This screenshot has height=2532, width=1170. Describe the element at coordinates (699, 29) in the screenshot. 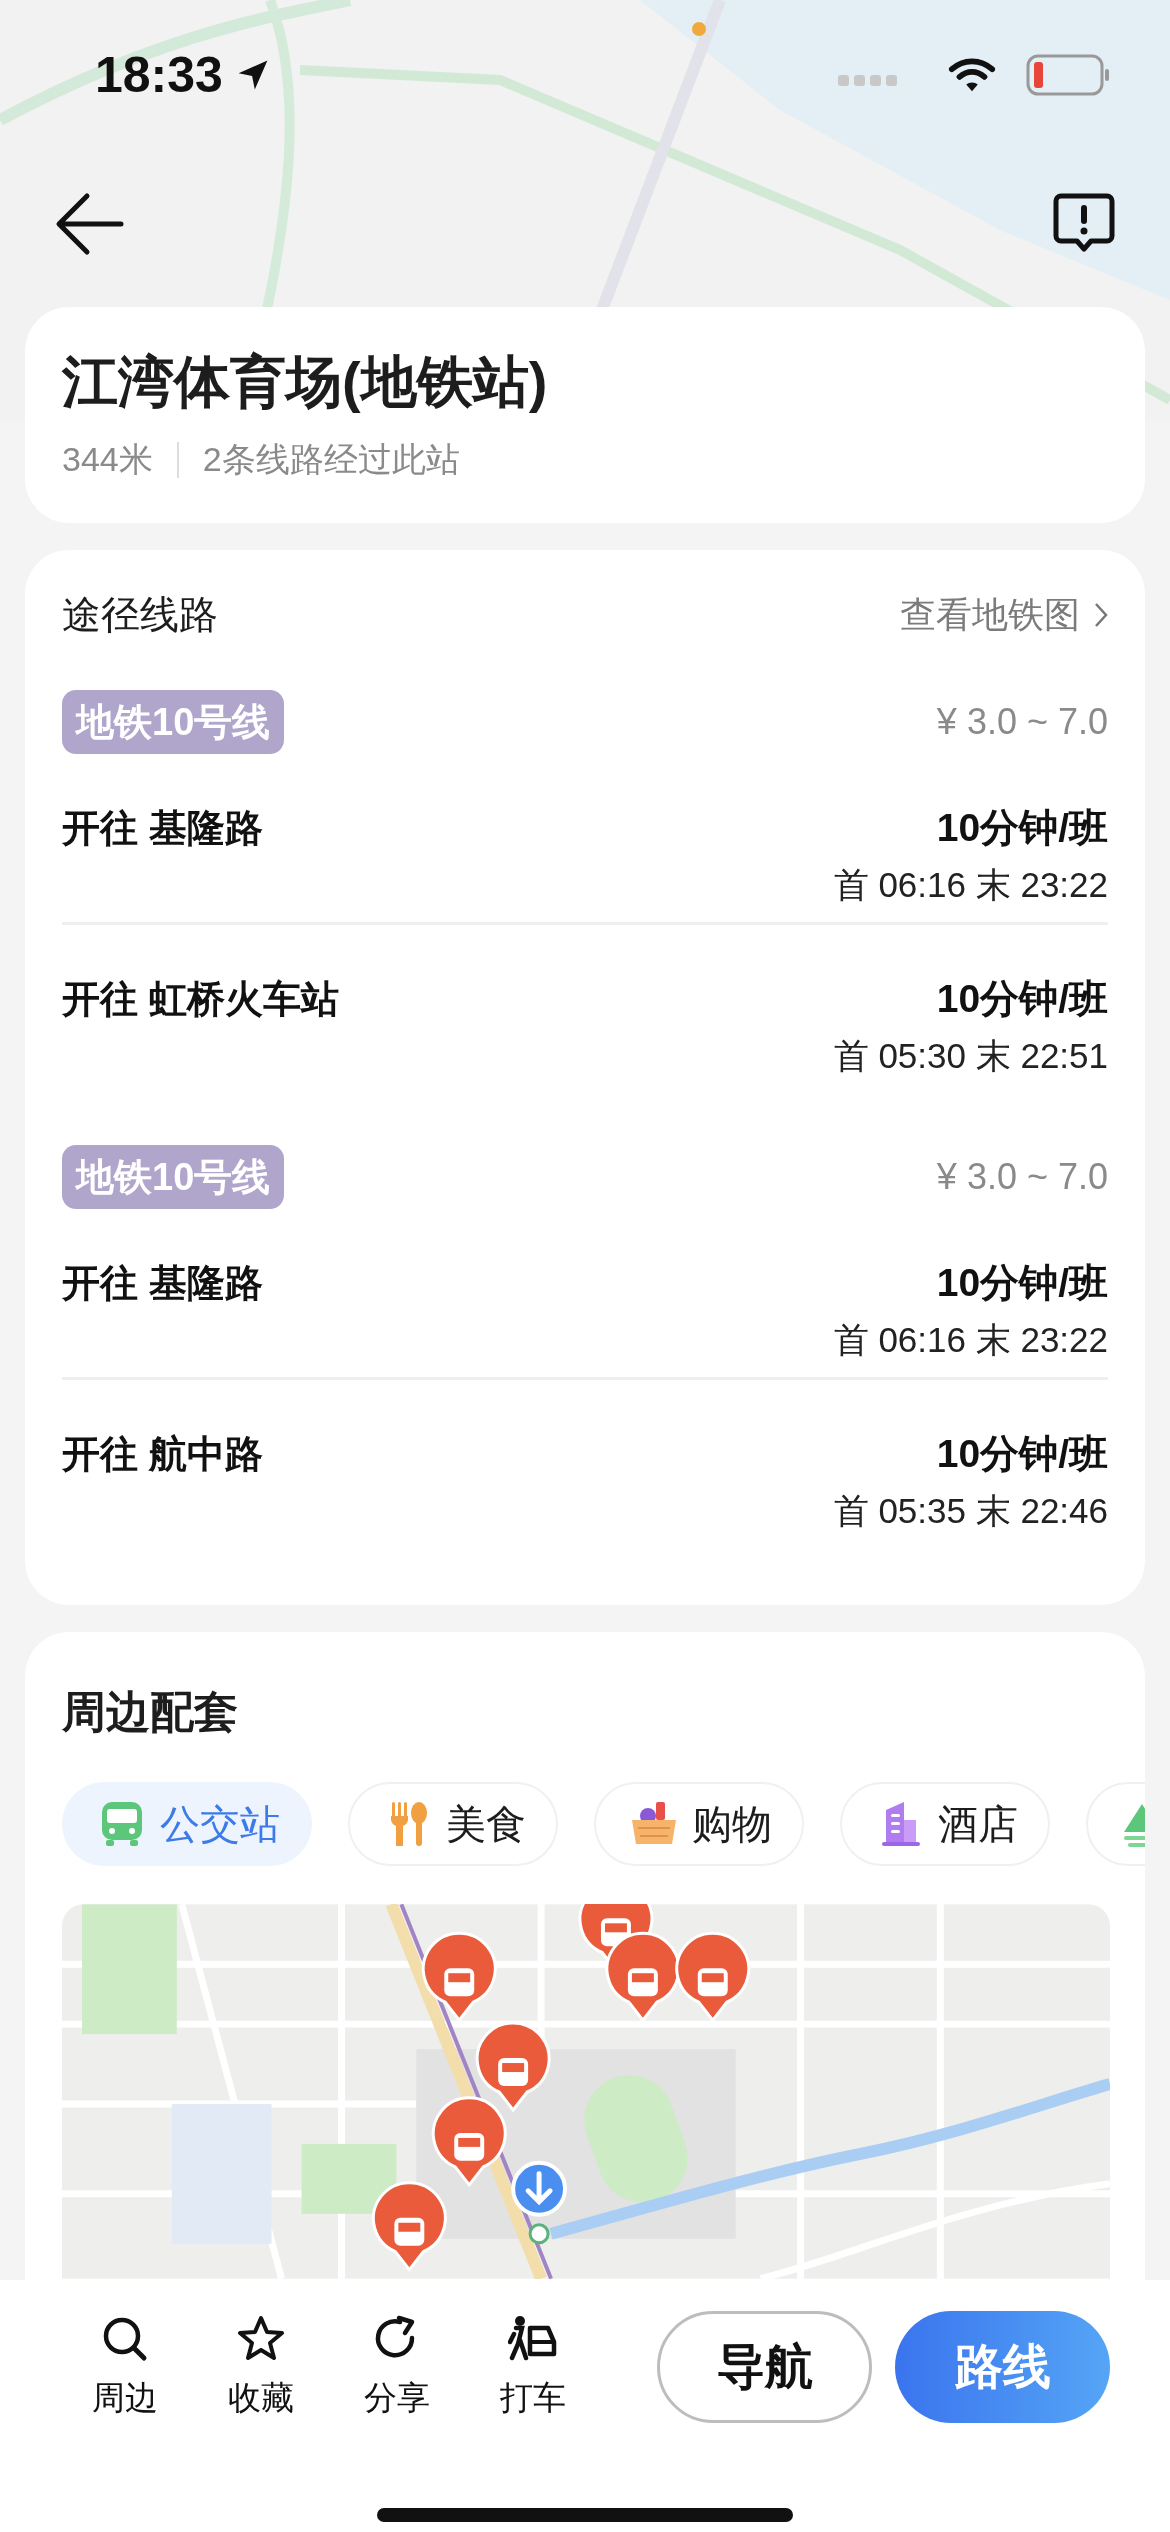

I see `recording-dot-icon` at that location.